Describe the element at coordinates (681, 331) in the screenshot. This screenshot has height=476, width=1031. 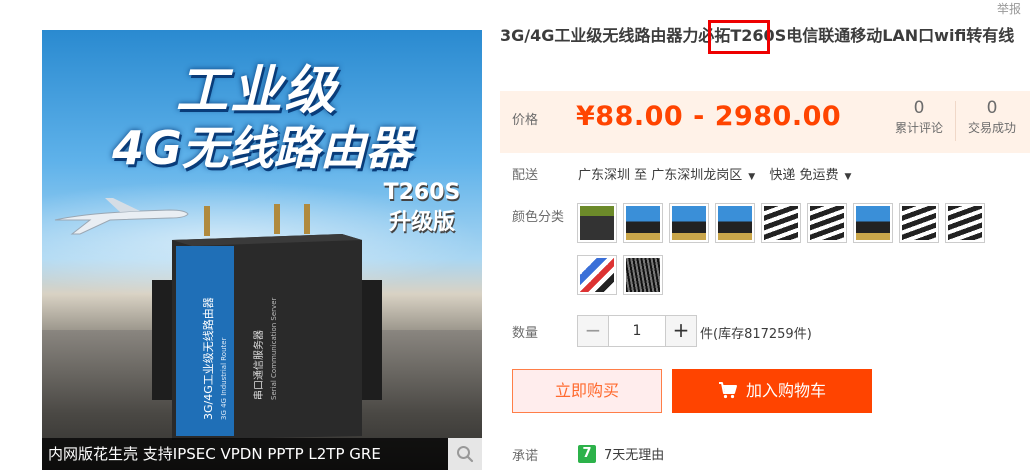
I see `quantity-increase-button: +` at that location.